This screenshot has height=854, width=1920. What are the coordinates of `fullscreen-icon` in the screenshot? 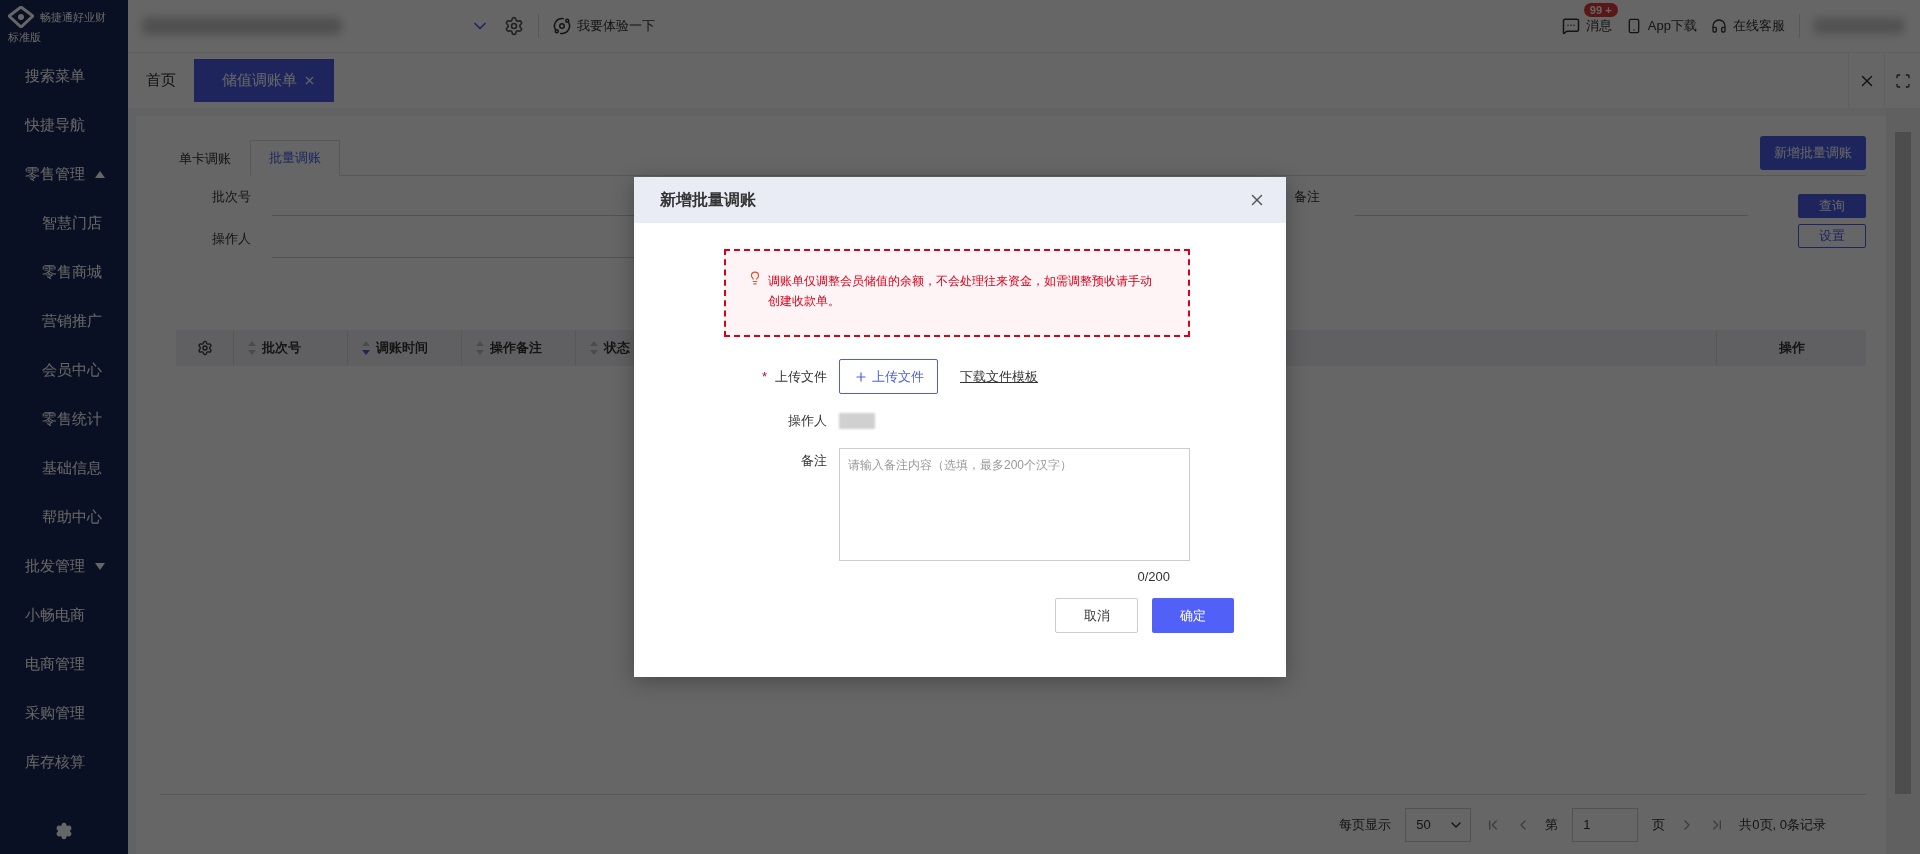 It's located at (1902, 80).